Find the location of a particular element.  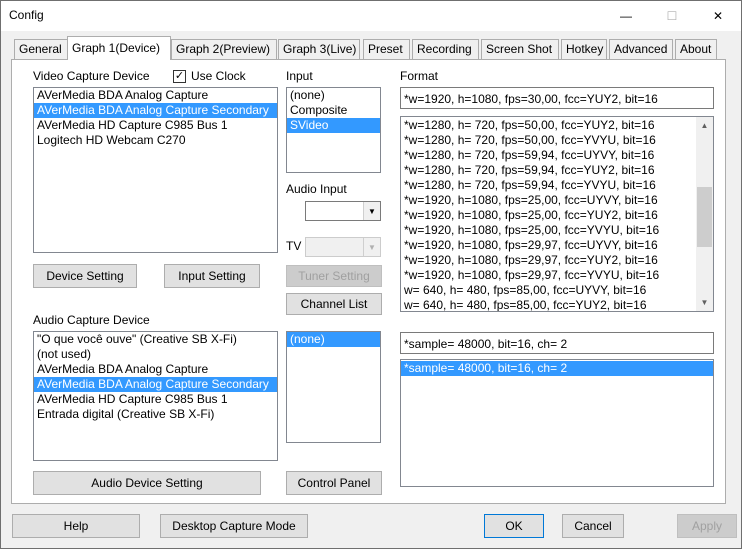

input-list: (none) Composite SVideo is located at coordinates (333, 130).